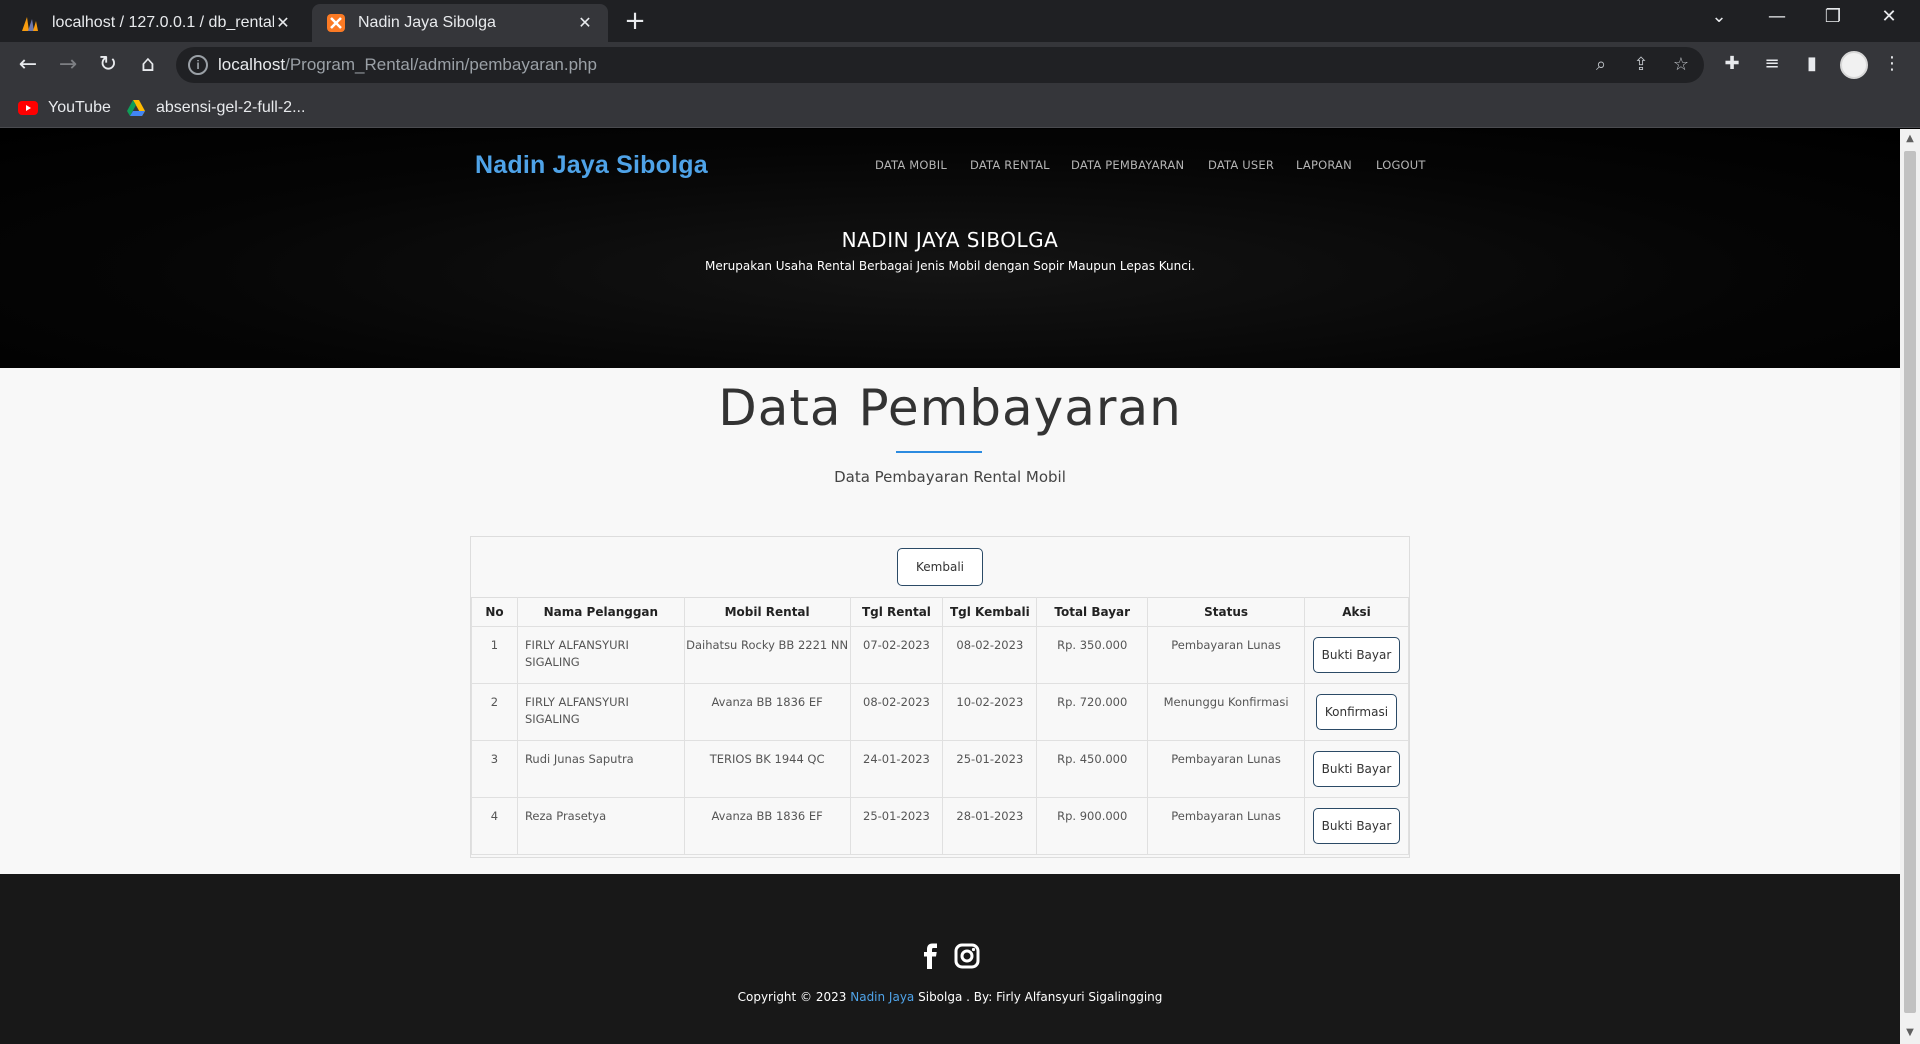 The image size is (1920, 1044). Describe the element at coordinates (30, 24) in the screenshot. I see `phpmyadmin-icon` at that location.